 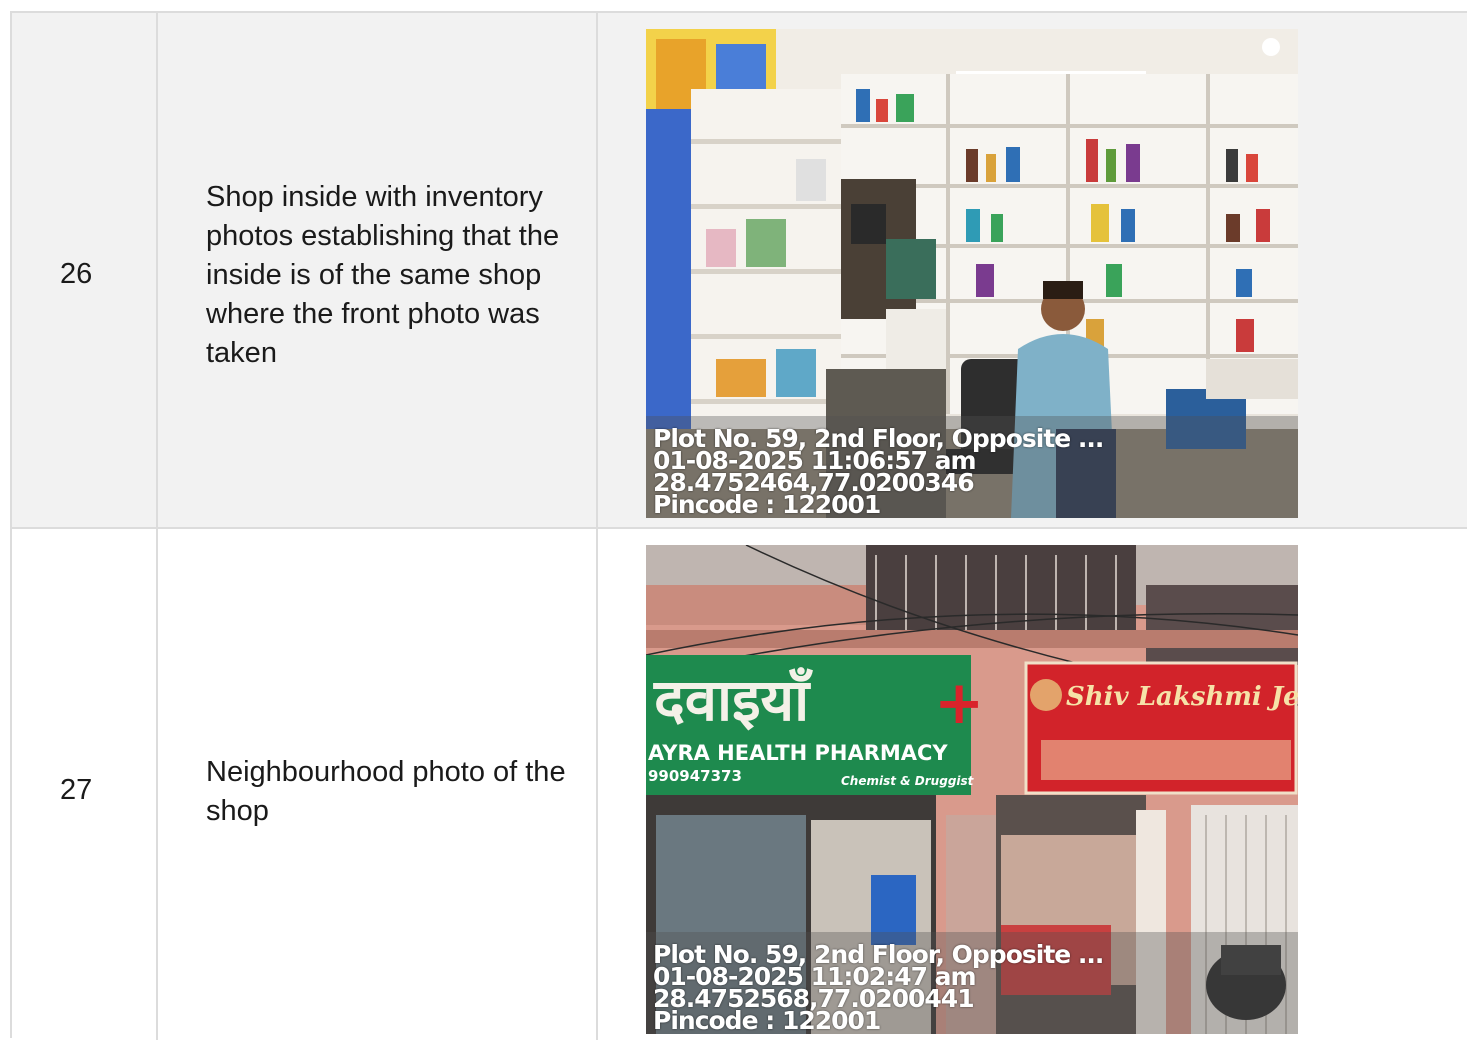 I want to click on pharmacy-phone-text: 990947373, so click(x=695, y=776).